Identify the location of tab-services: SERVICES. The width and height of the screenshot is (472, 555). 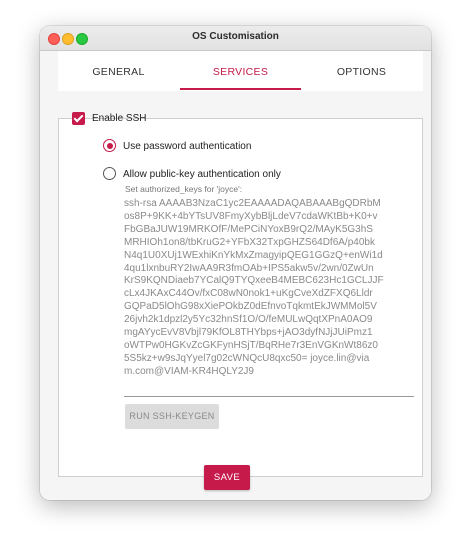
(240, 71).